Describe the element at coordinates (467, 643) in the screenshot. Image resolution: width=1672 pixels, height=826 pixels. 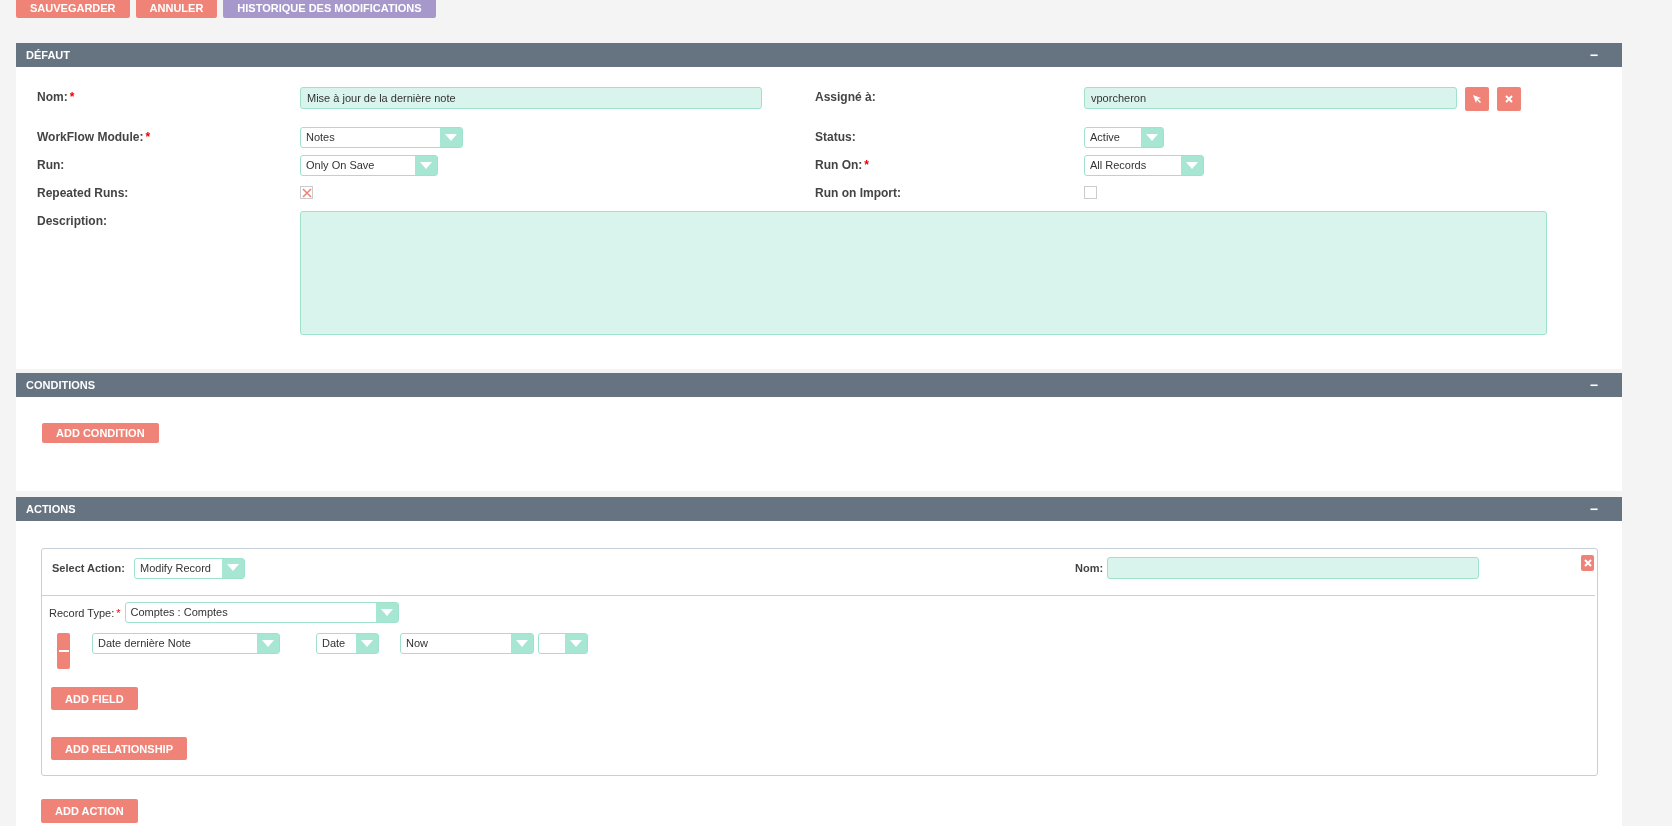
I see `dropdown: Now` at that location.